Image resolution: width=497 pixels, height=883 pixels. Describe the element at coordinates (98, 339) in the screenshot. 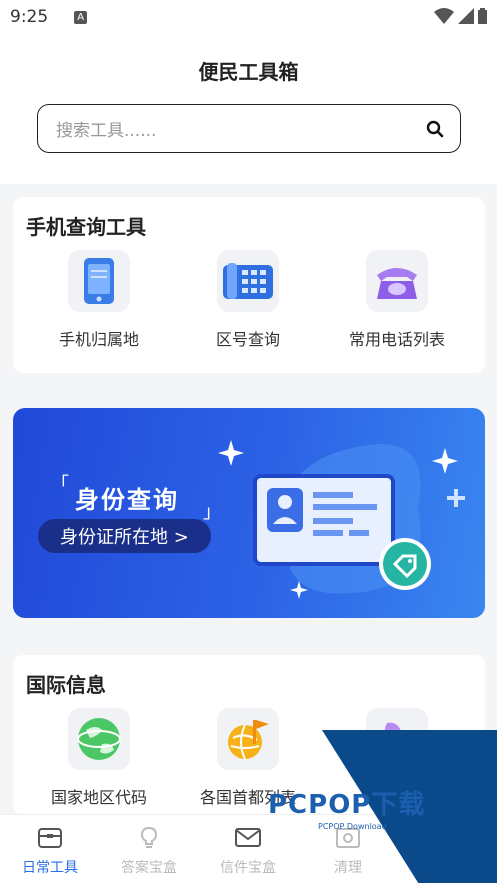

I see `tool-label: 手机归属地` at that location.